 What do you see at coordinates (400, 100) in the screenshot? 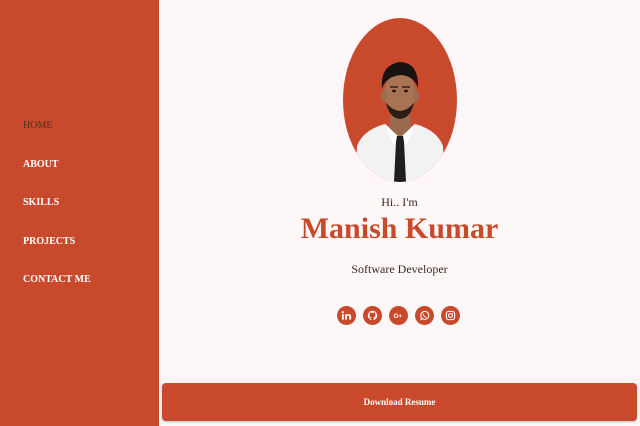
I see `profile-photo` at bounding box center [400, 100].